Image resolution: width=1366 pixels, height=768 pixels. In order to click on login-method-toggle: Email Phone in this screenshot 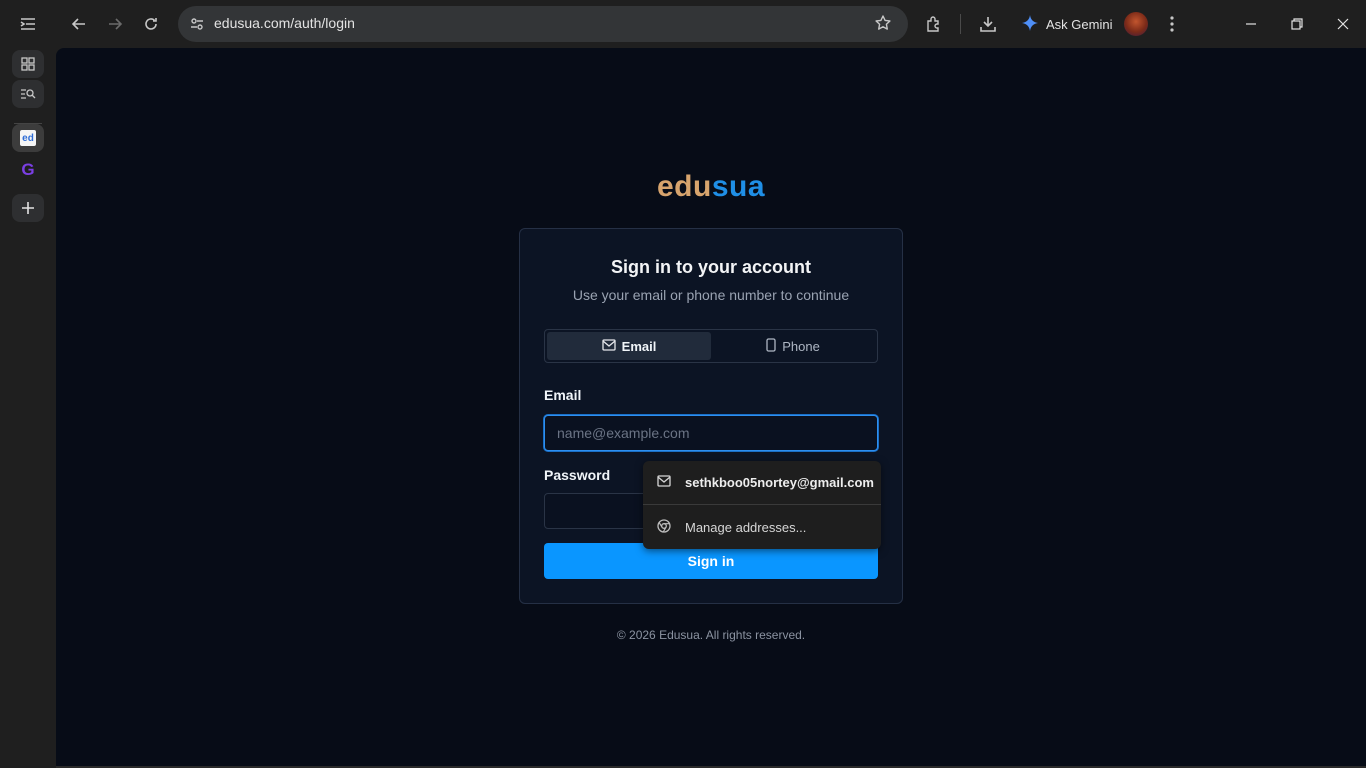, I will do `click(711, 346)`.